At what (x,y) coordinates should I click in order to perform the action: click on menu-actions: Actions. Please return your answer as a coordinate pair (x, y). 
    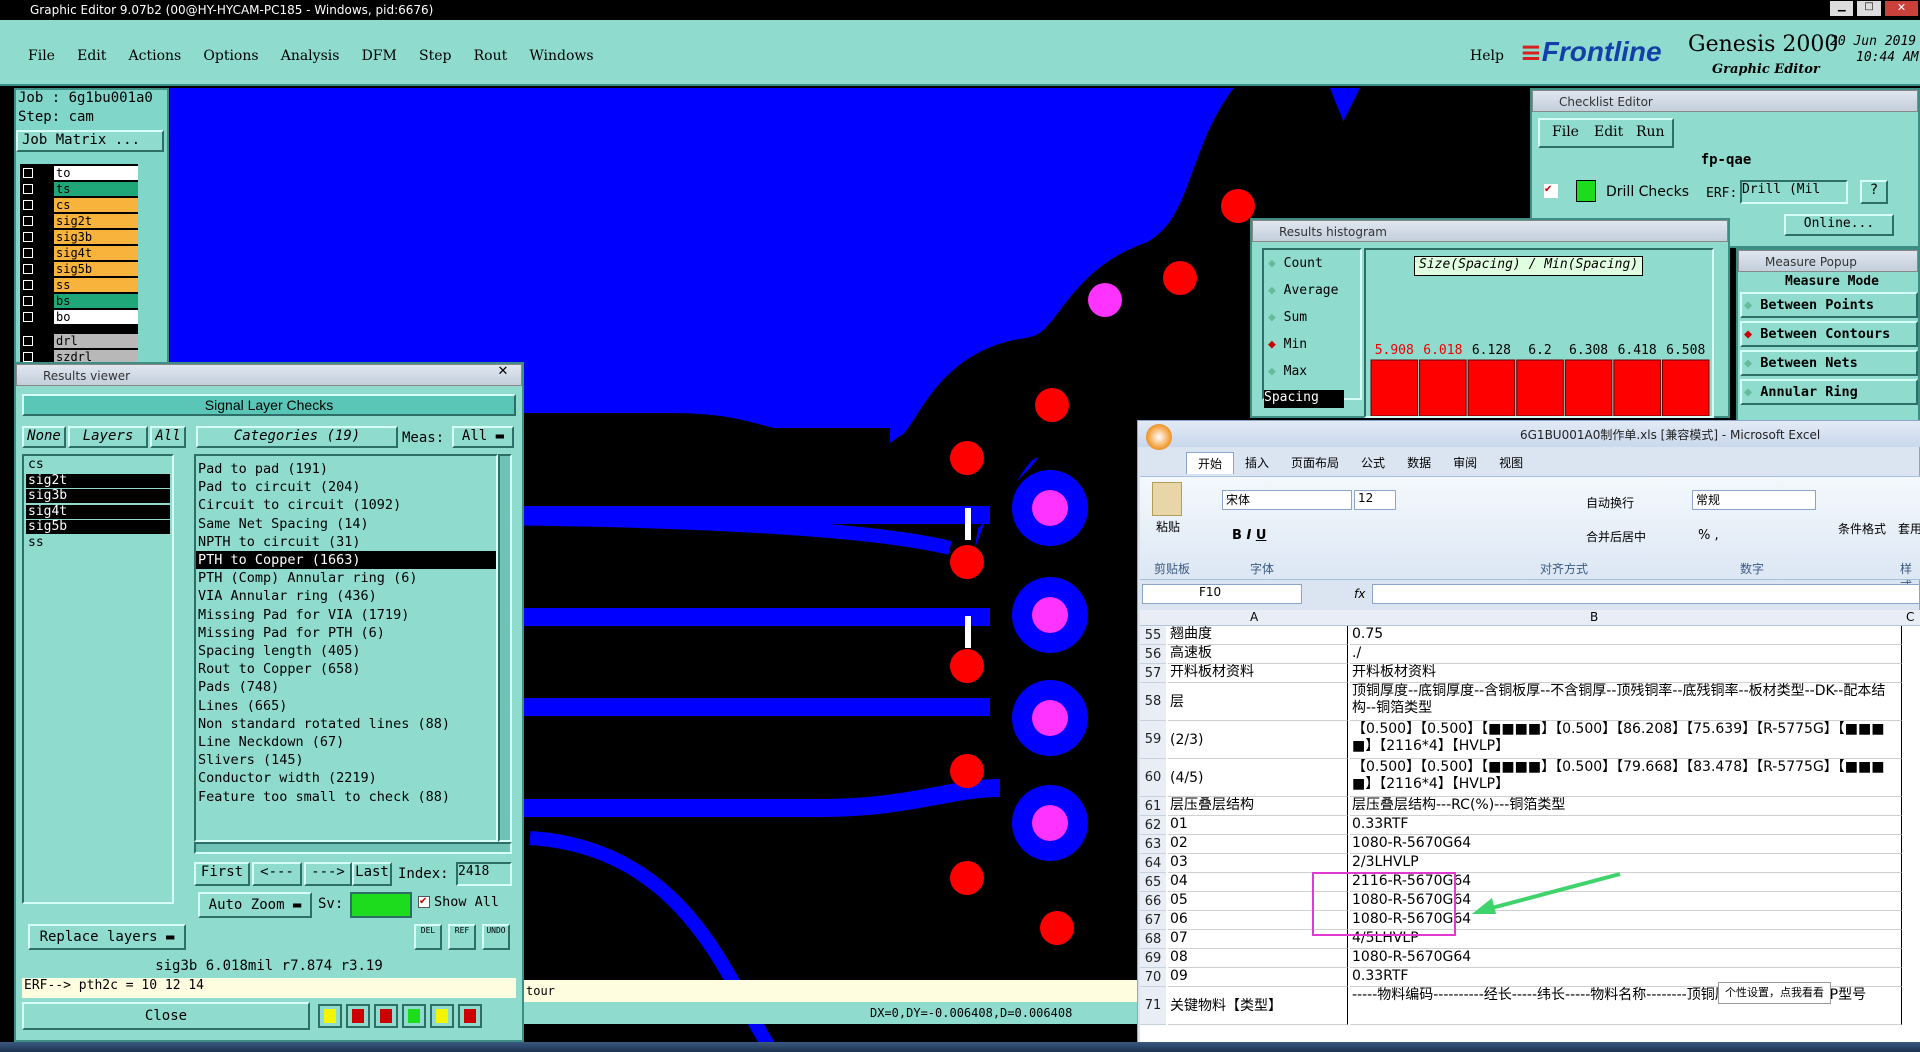
    Looking at the image, I should click on (155, 56).